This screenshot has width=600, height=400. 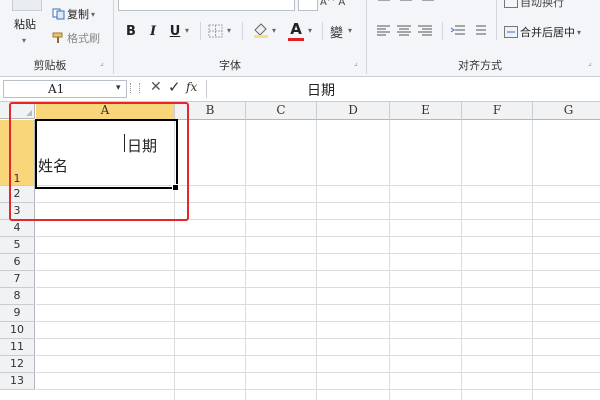 What do you see at coordinates (17, 330) in the screenshot?
I see `row-header-10: 10` at bounding box center [17, 330].